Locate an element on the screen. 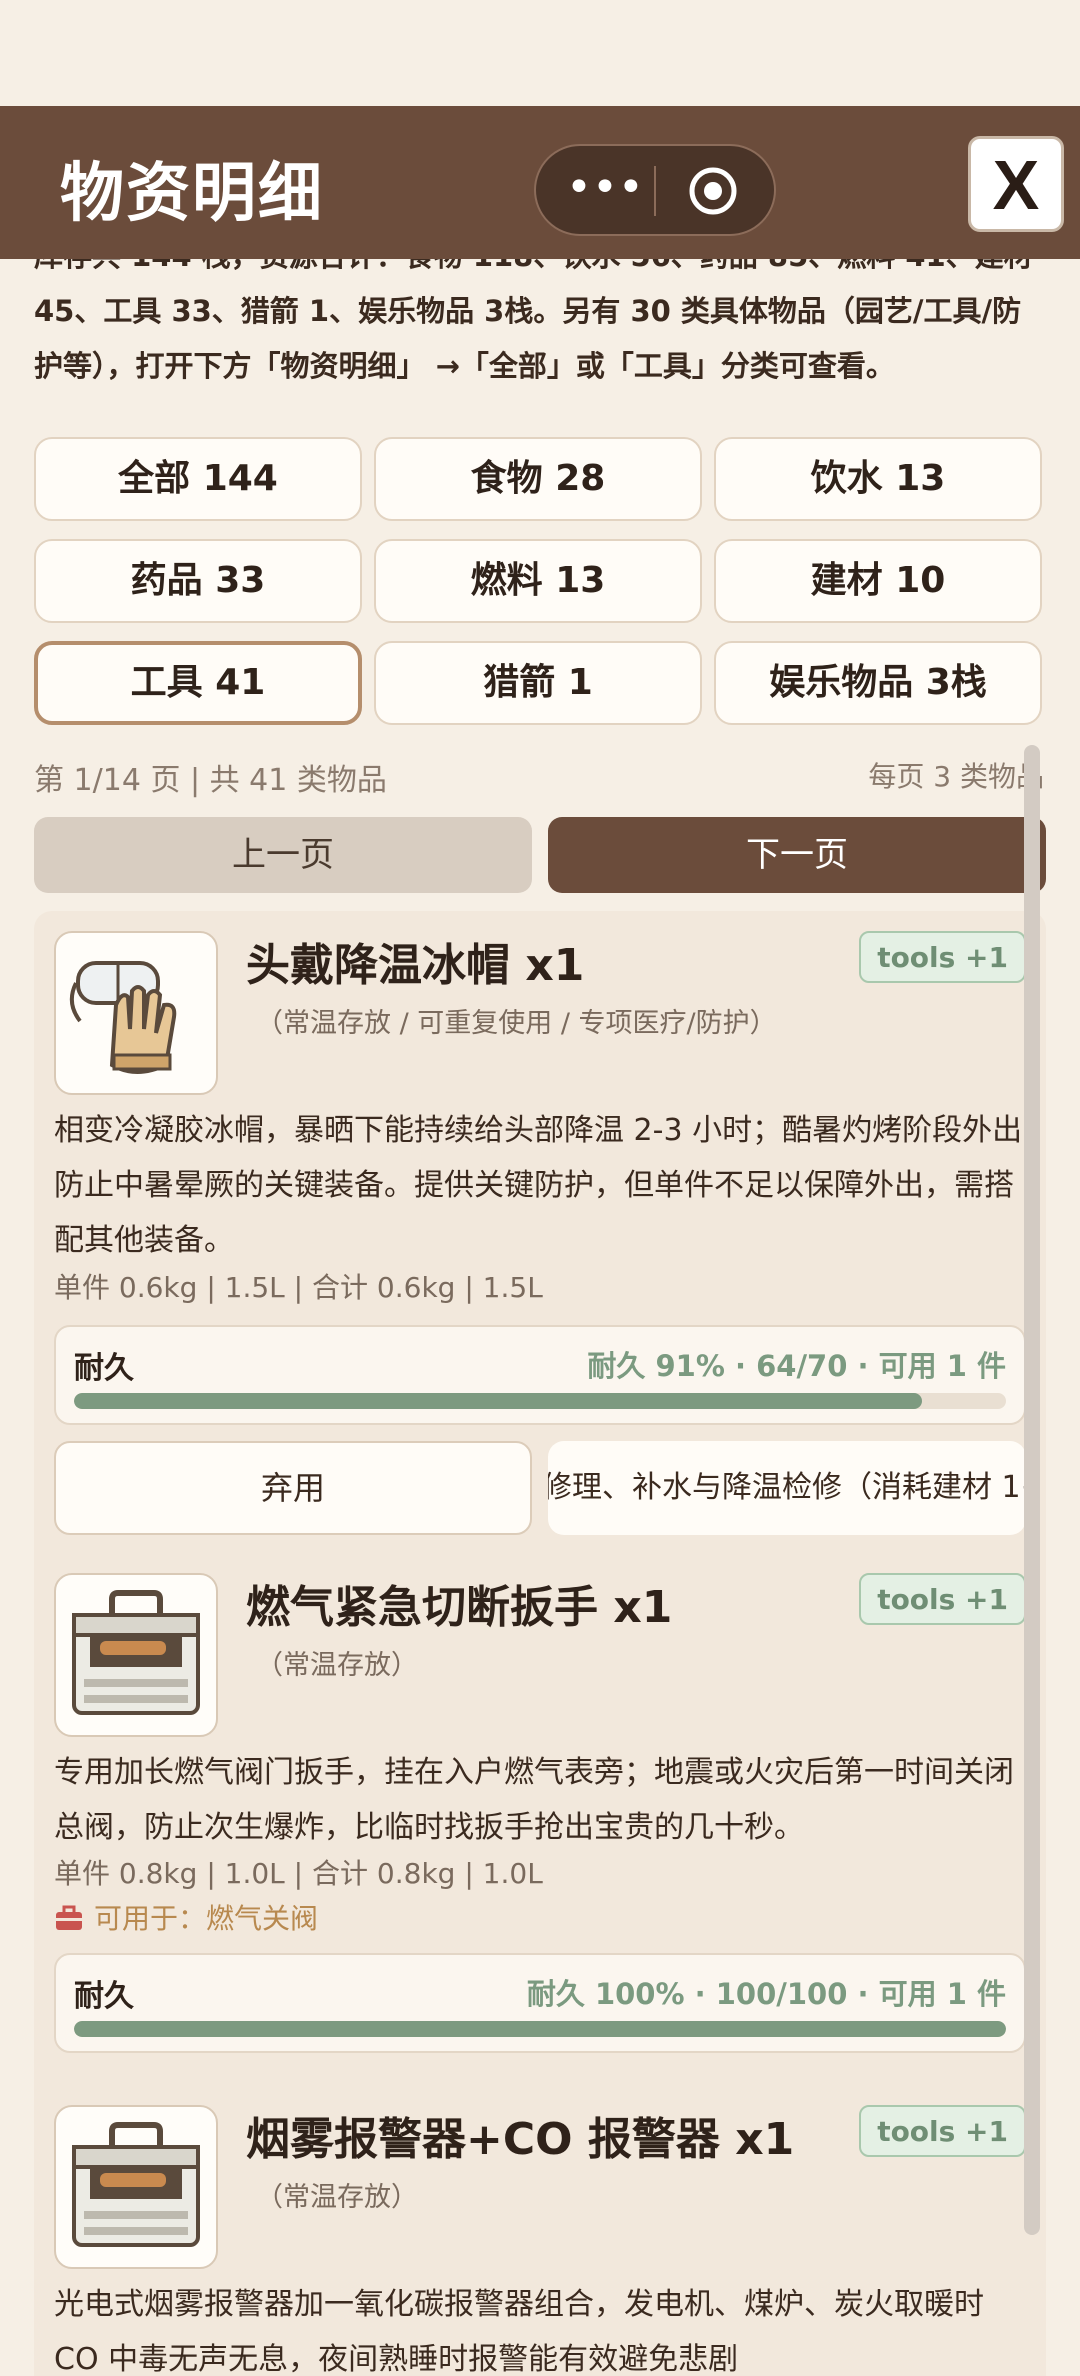 The image size is (1080, 2376). item-specs: 单件 0.6kg | 1.5L | 合计 0.6kg | 1.5L is located at coordinates (298, 1287).